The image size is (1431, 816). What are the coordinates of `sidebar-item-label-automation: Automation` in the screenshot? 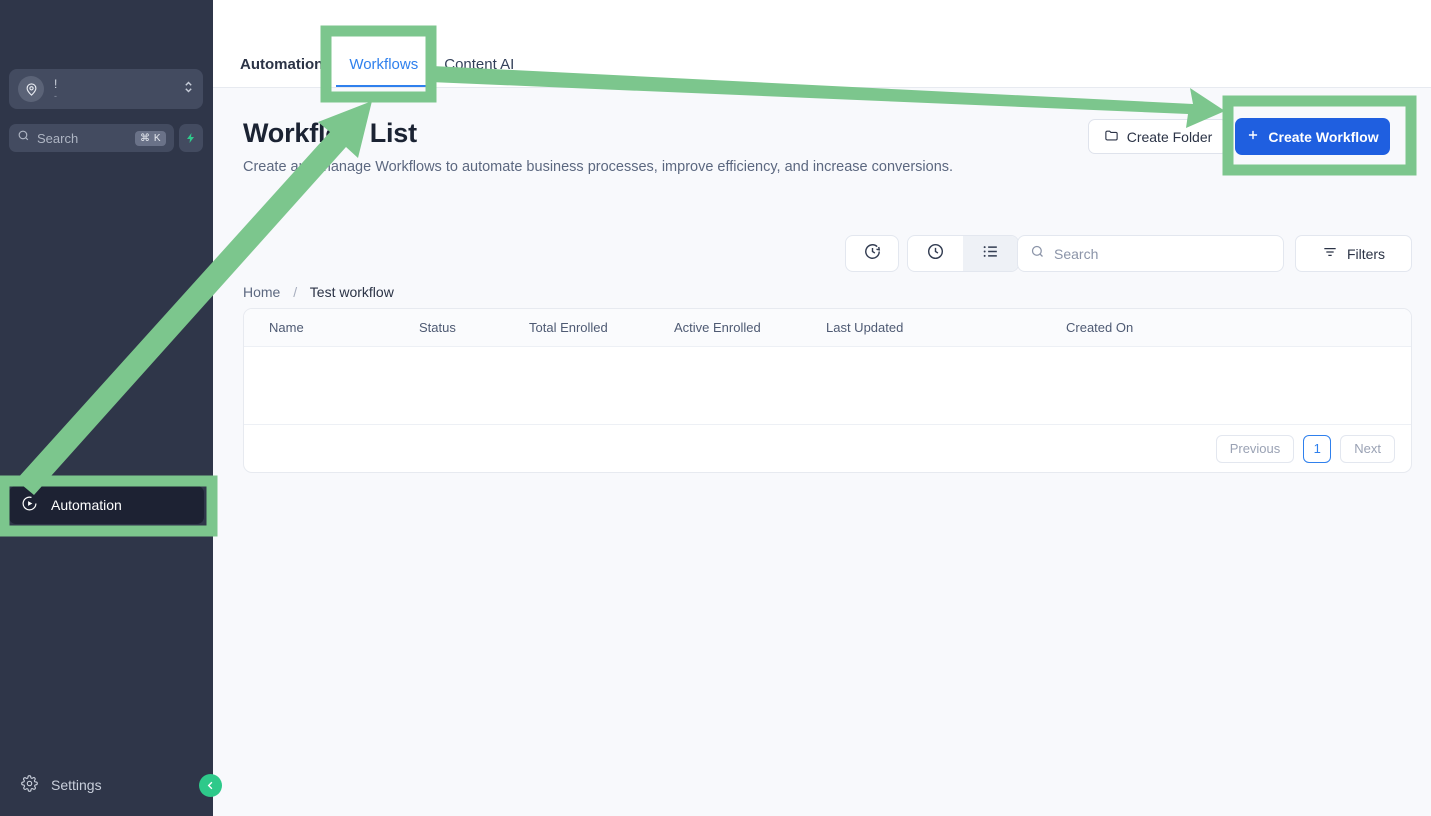 It's located at (86, 505).